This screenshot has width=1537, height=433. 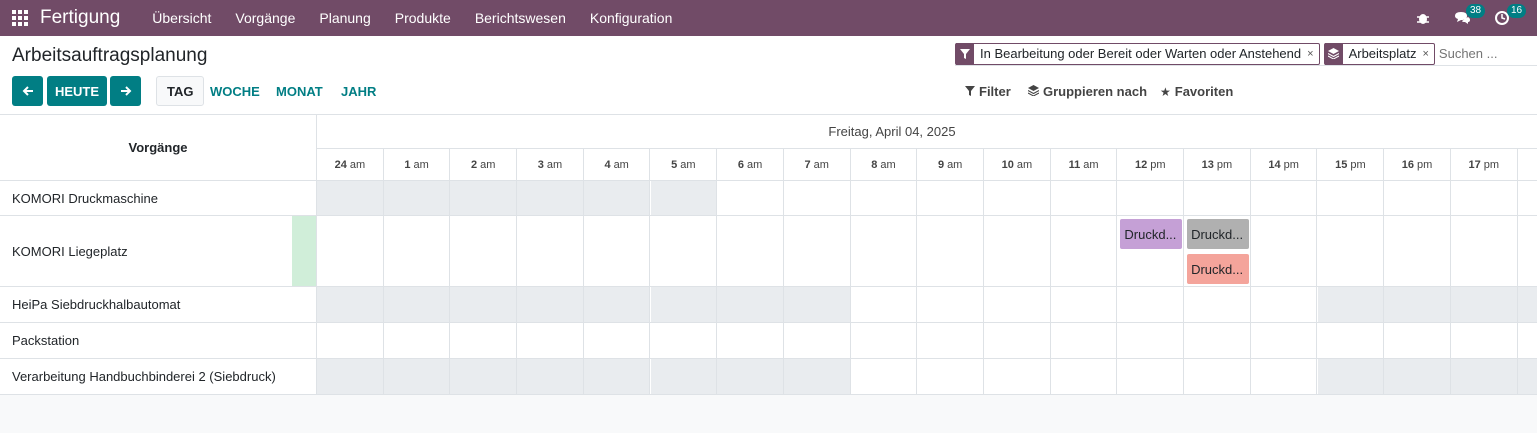 What do you see at coordinates (181, 18) in the screenshot?
I see `nav-menu-item: Übersicht` at bounding box center [181, 18].